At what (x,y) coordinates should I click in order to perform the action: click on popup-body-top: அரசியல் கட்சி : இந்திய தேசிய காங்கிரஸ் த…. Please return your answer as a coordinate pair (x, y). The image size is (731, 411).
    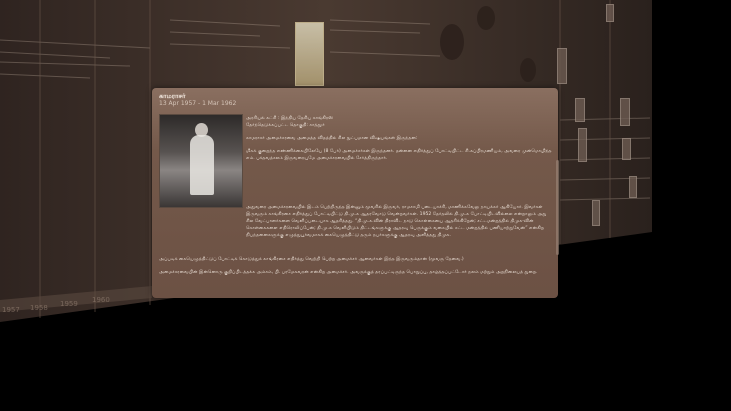
    Looking at the image, I should click on (399, 141).